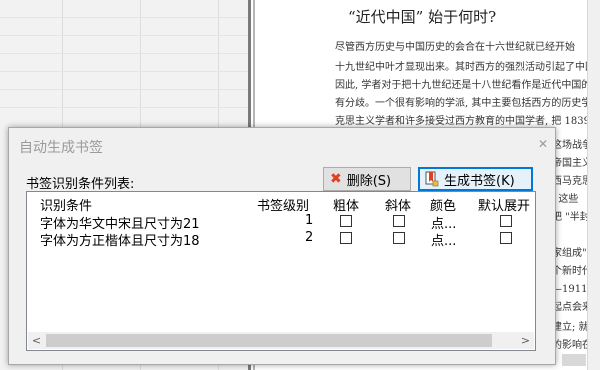 The image size is (600, 370). Describe the element at coordinates (61, 148) in the screenshot. I see `dialog-title: 自动生成书签` at that location.